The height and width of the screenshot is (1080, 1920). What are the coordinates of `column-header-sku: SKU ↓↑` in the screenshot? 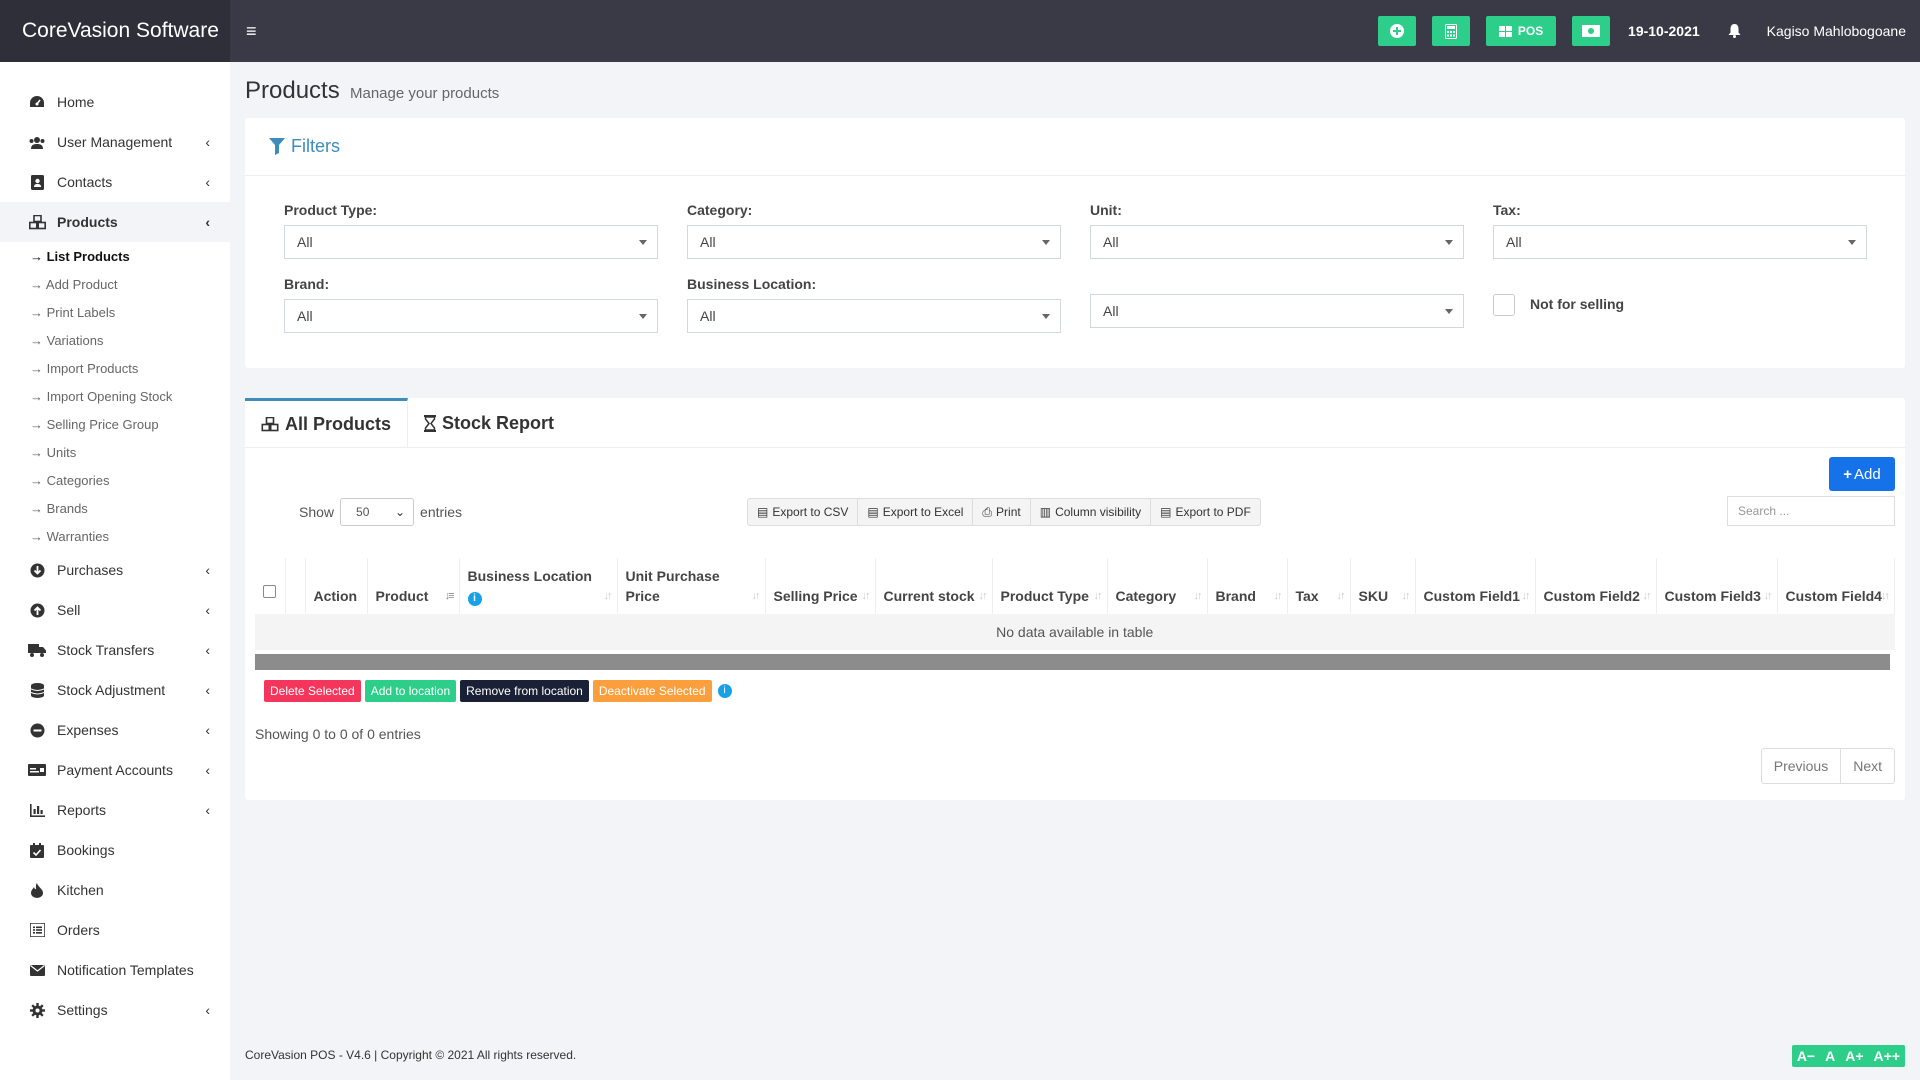 It's located at (1383, 586).